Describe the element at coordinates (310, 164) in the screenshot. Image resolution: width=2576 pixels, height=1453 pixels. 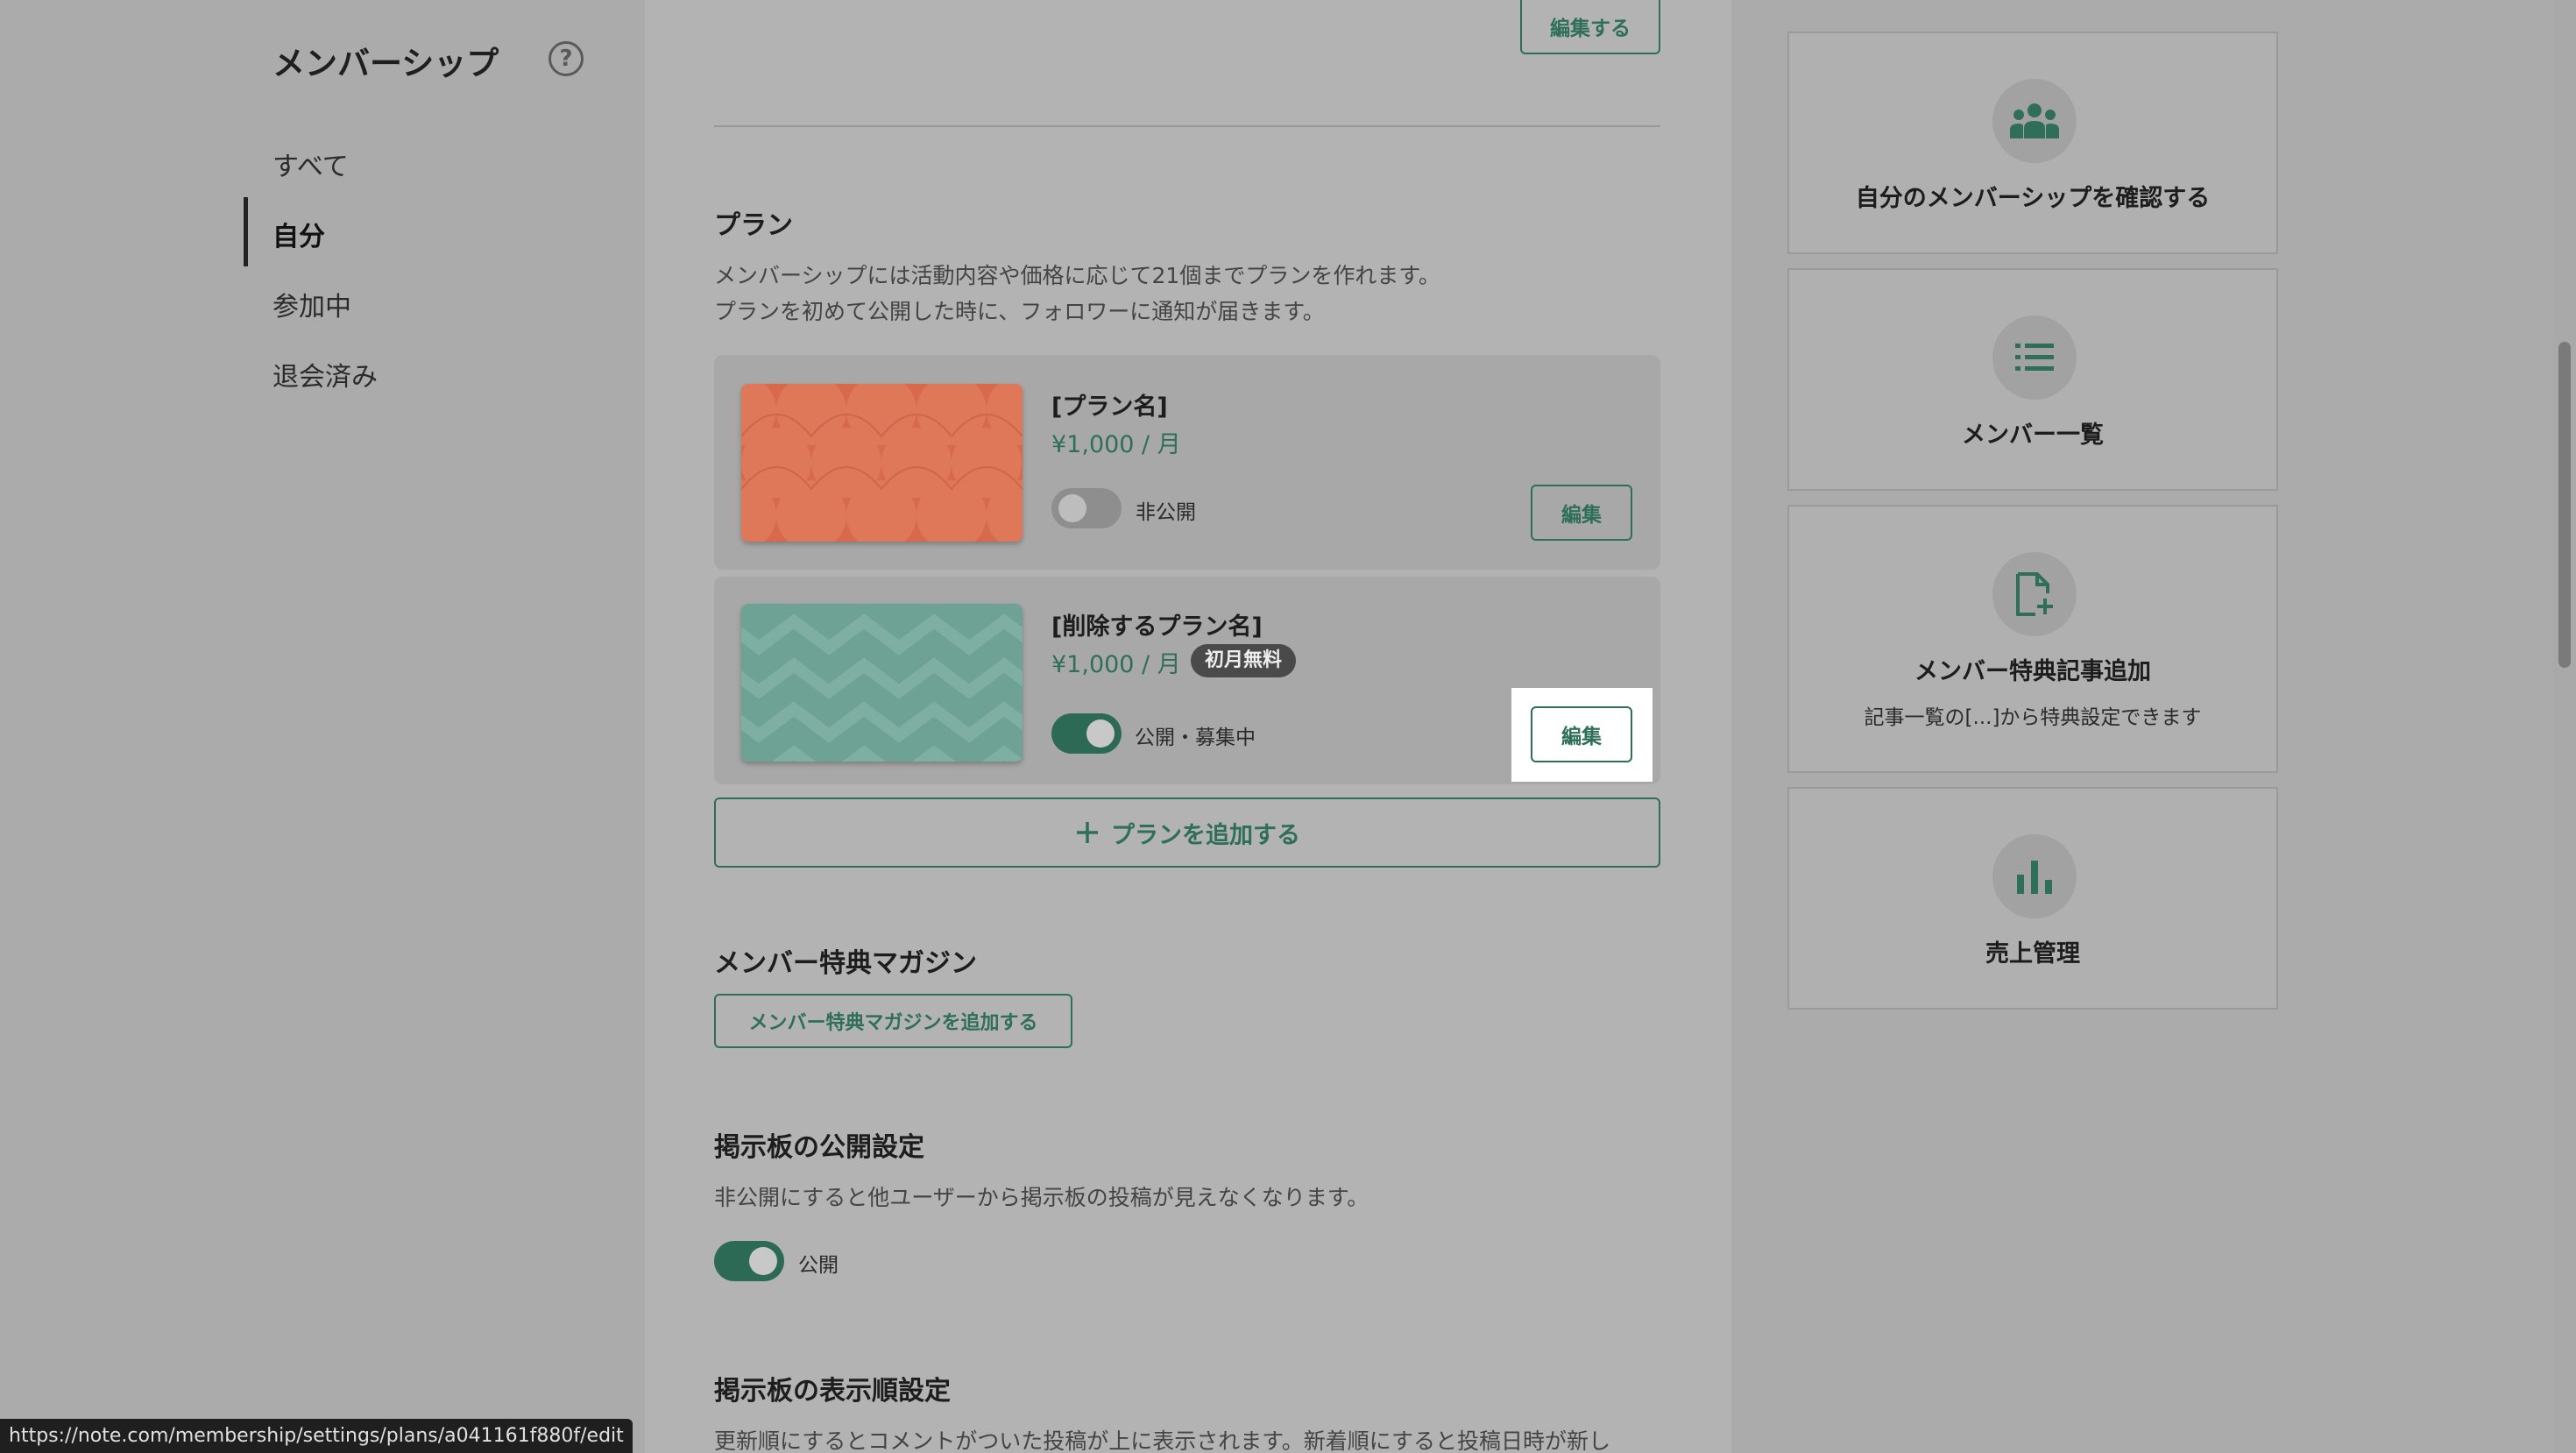
I see `nav-item-all: すべて` at that location.